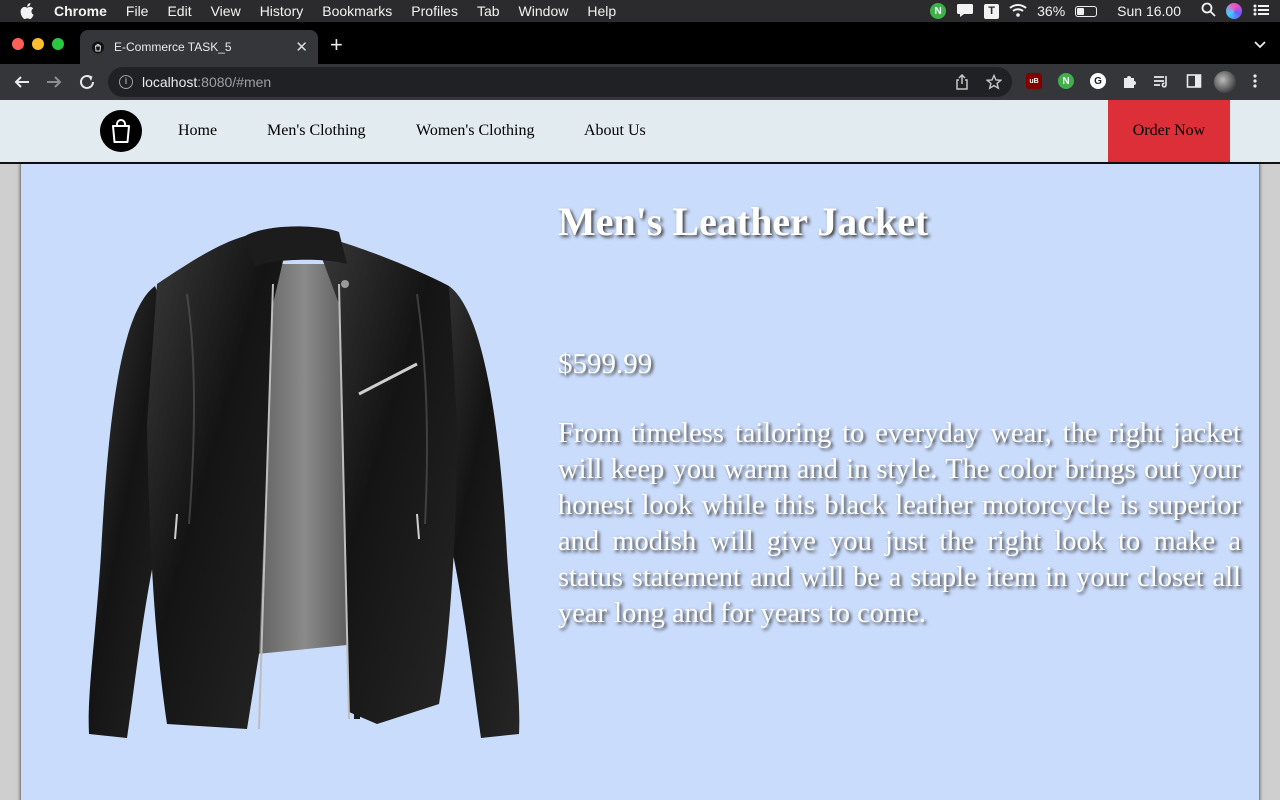 The height and width of the screenshot is (800, 1280). I want to click on nav-womens-clothing: Women's Clothing, so click(475, 131).